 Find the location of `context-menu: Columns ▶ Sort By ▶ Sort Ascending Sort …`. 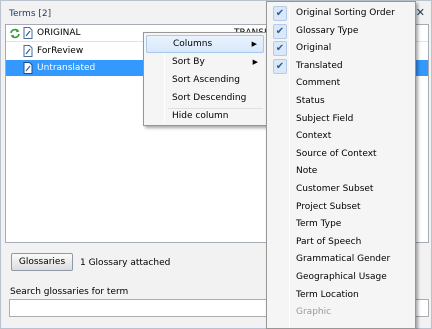

context-menu: Columns ▶ Sort By ▶ Sort Ascending Sort … is located at coordinates (205, 79).